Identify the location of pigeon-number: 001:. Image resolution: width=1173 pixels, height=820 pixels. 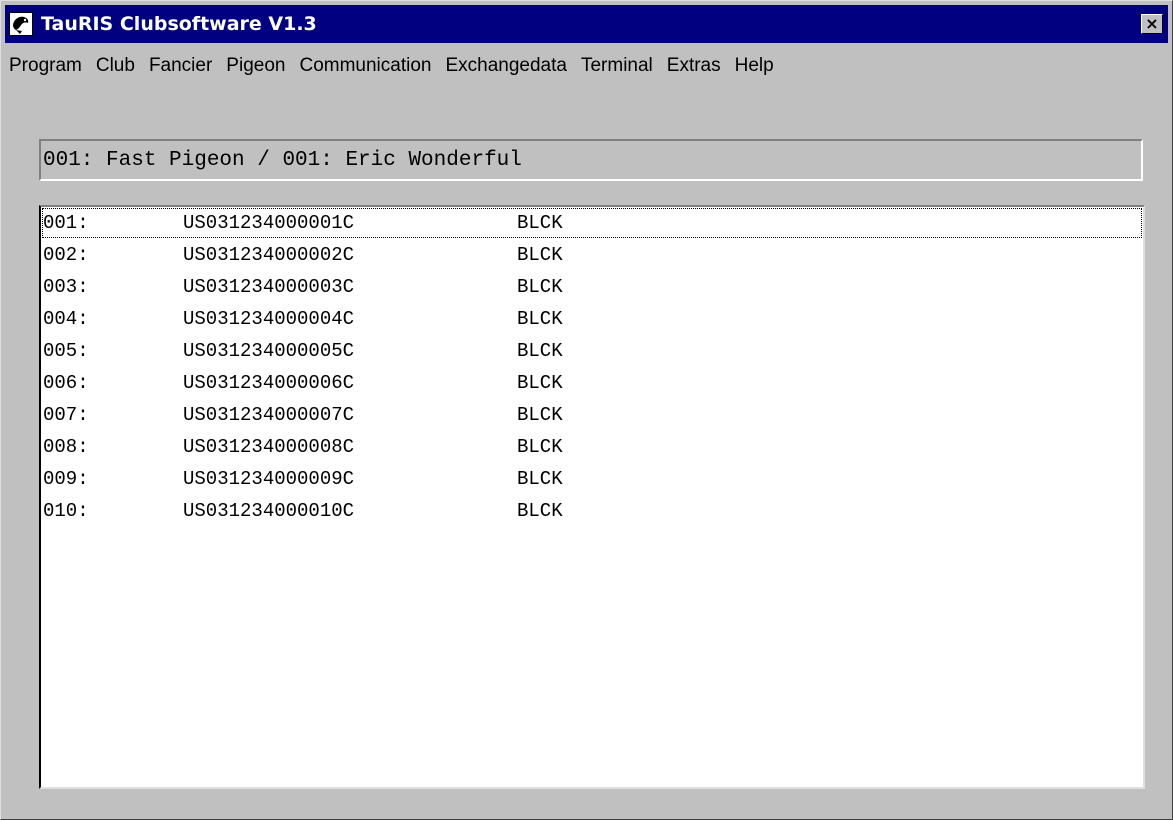
(66, 223).